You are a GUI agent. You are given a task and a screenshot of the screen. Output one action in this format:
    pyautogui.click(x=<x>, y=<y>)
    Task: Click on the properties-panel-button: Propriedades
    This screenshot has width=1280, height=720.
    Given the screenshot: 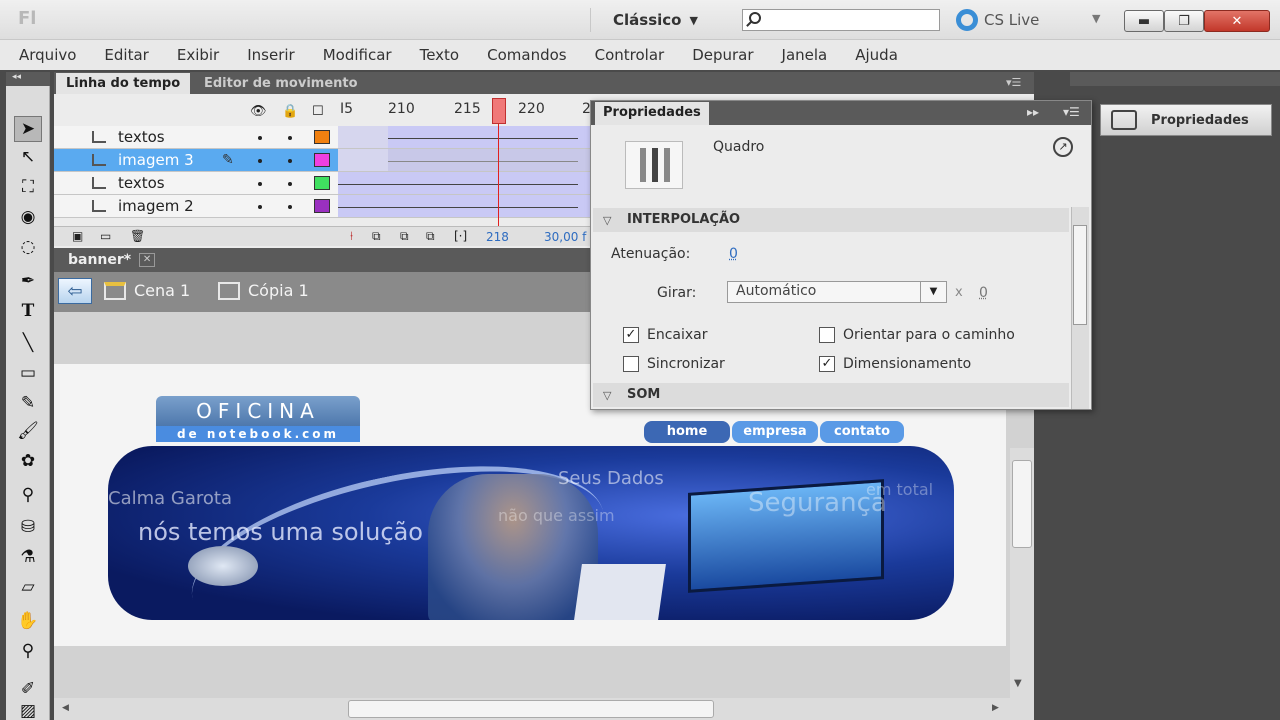 What is the action you would take?
    pyautogui.click(x=1186, y=120)
    